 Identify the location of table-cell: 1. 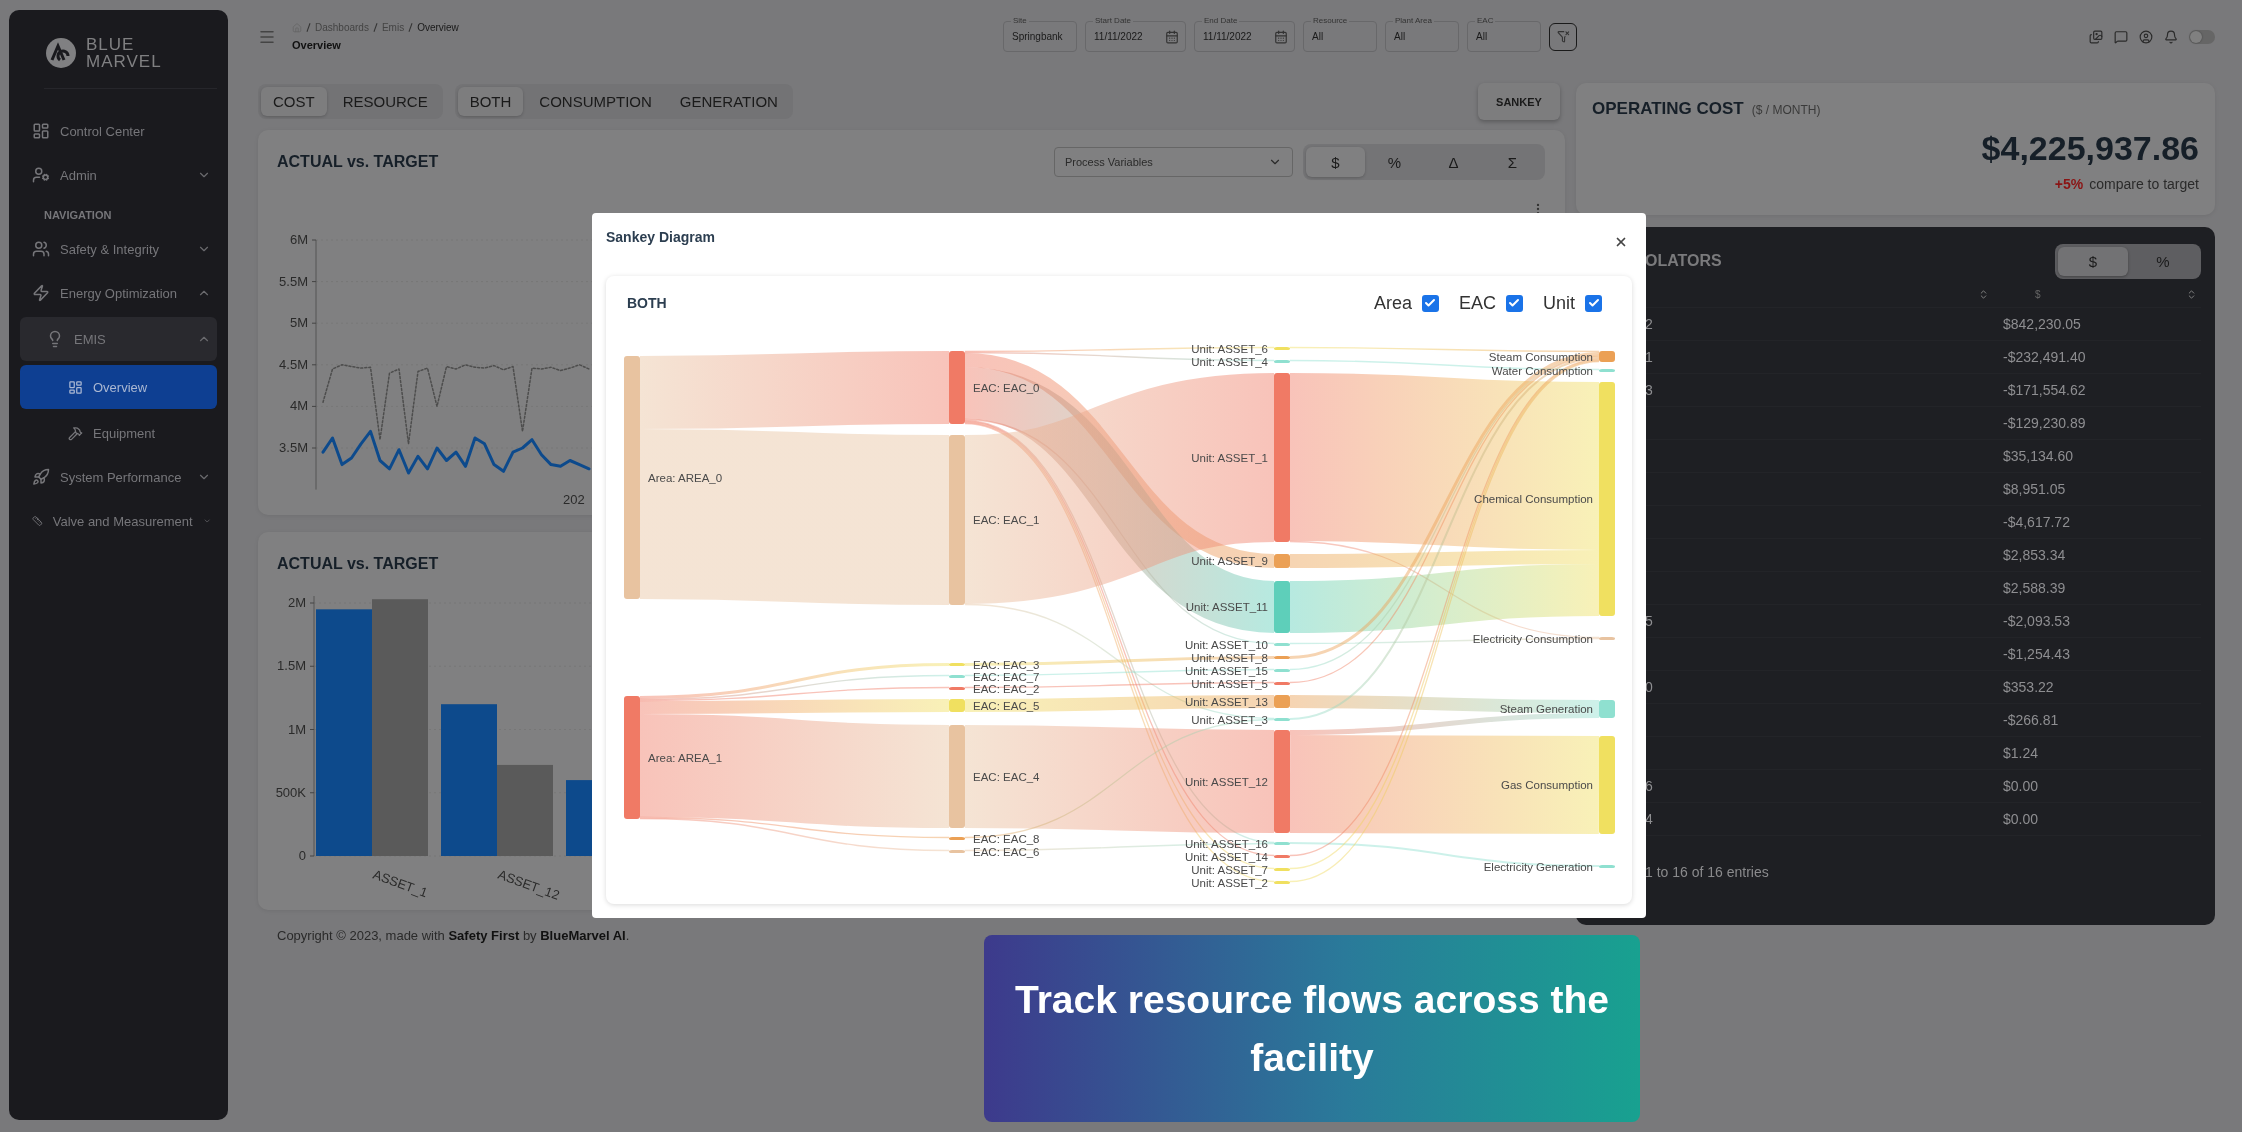
(1649, 357).